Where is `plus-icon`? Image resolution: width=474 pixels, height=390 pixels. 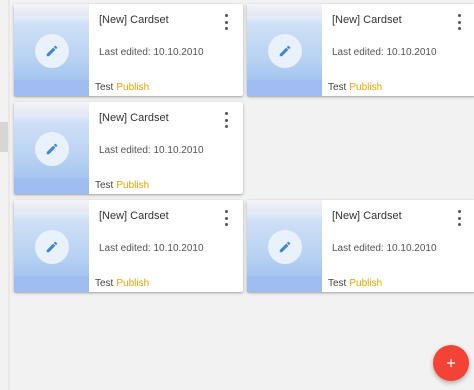
plus-icon is located at coordinates (451, 363).